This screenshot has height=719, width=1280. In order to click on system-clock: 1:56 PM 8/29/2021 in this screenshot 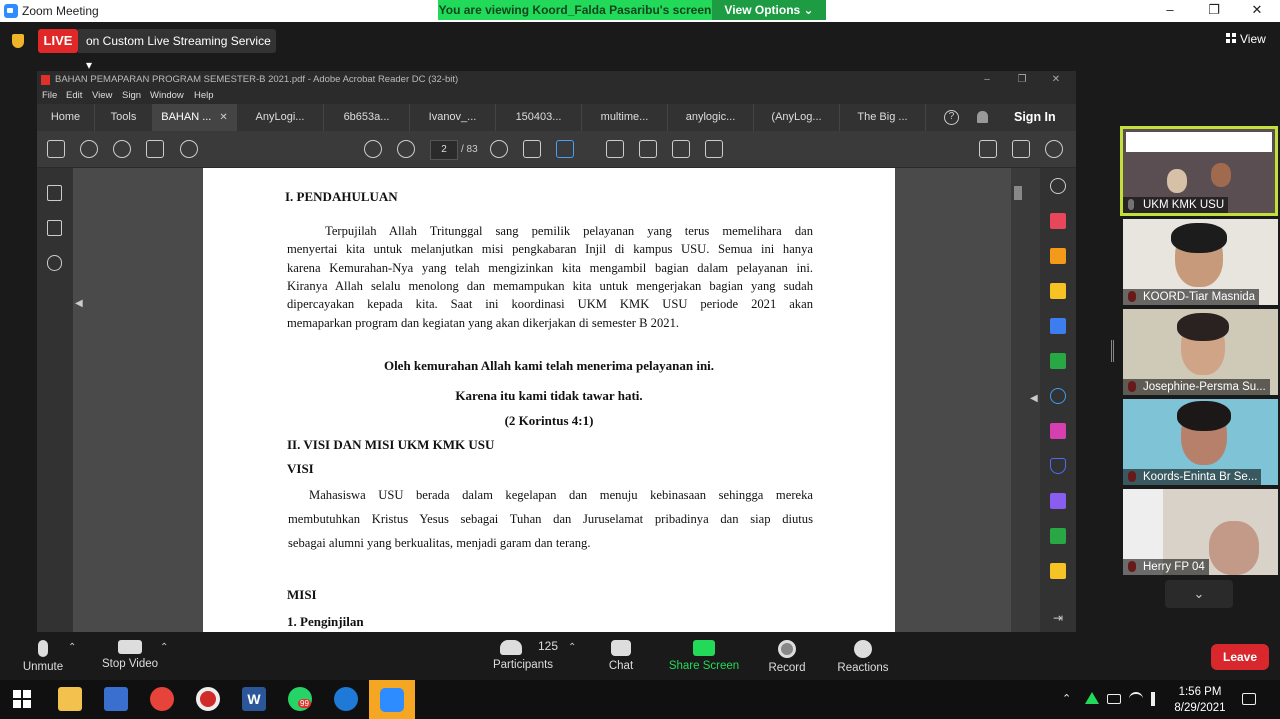, I will do `click(1200, 700)`.